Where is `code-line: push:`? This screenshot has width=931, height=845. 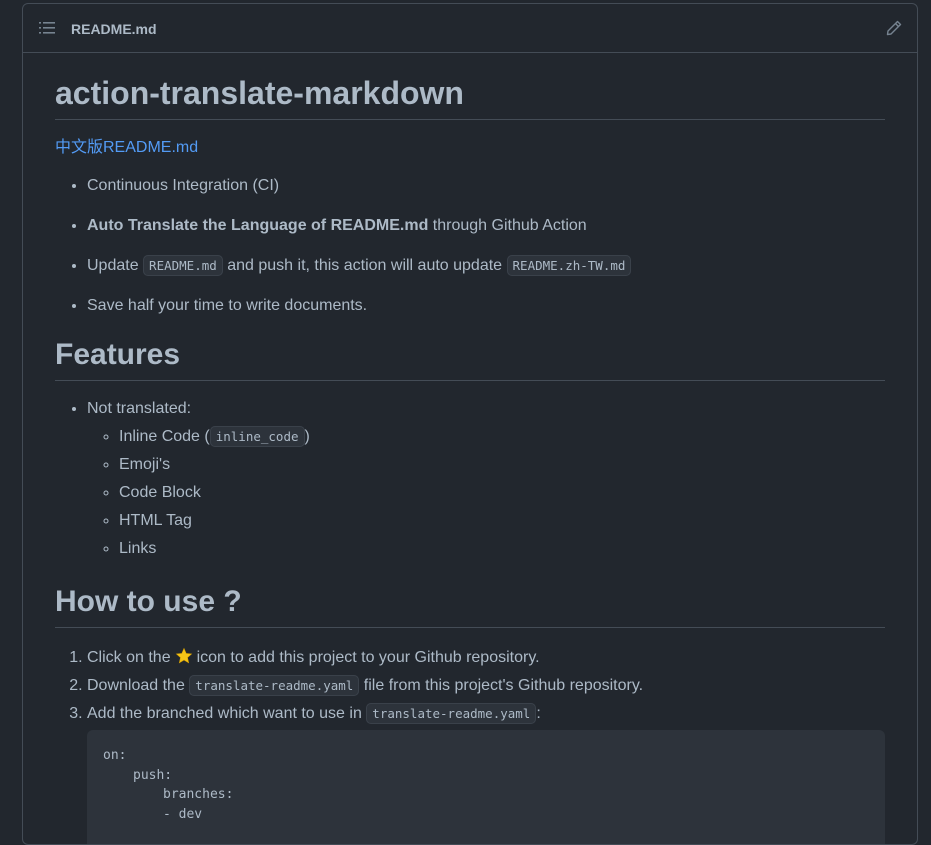
code-line: push: is located at coordinates (153, 775).